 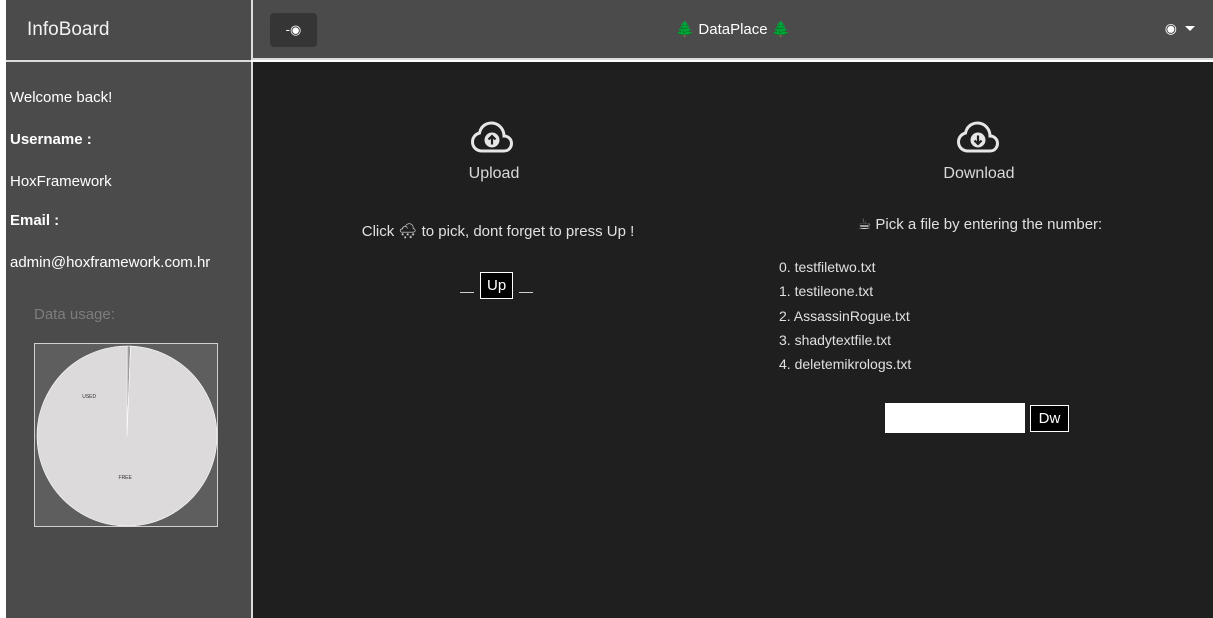 I want to click on pie-slice-free, so click(x=127, y=436).